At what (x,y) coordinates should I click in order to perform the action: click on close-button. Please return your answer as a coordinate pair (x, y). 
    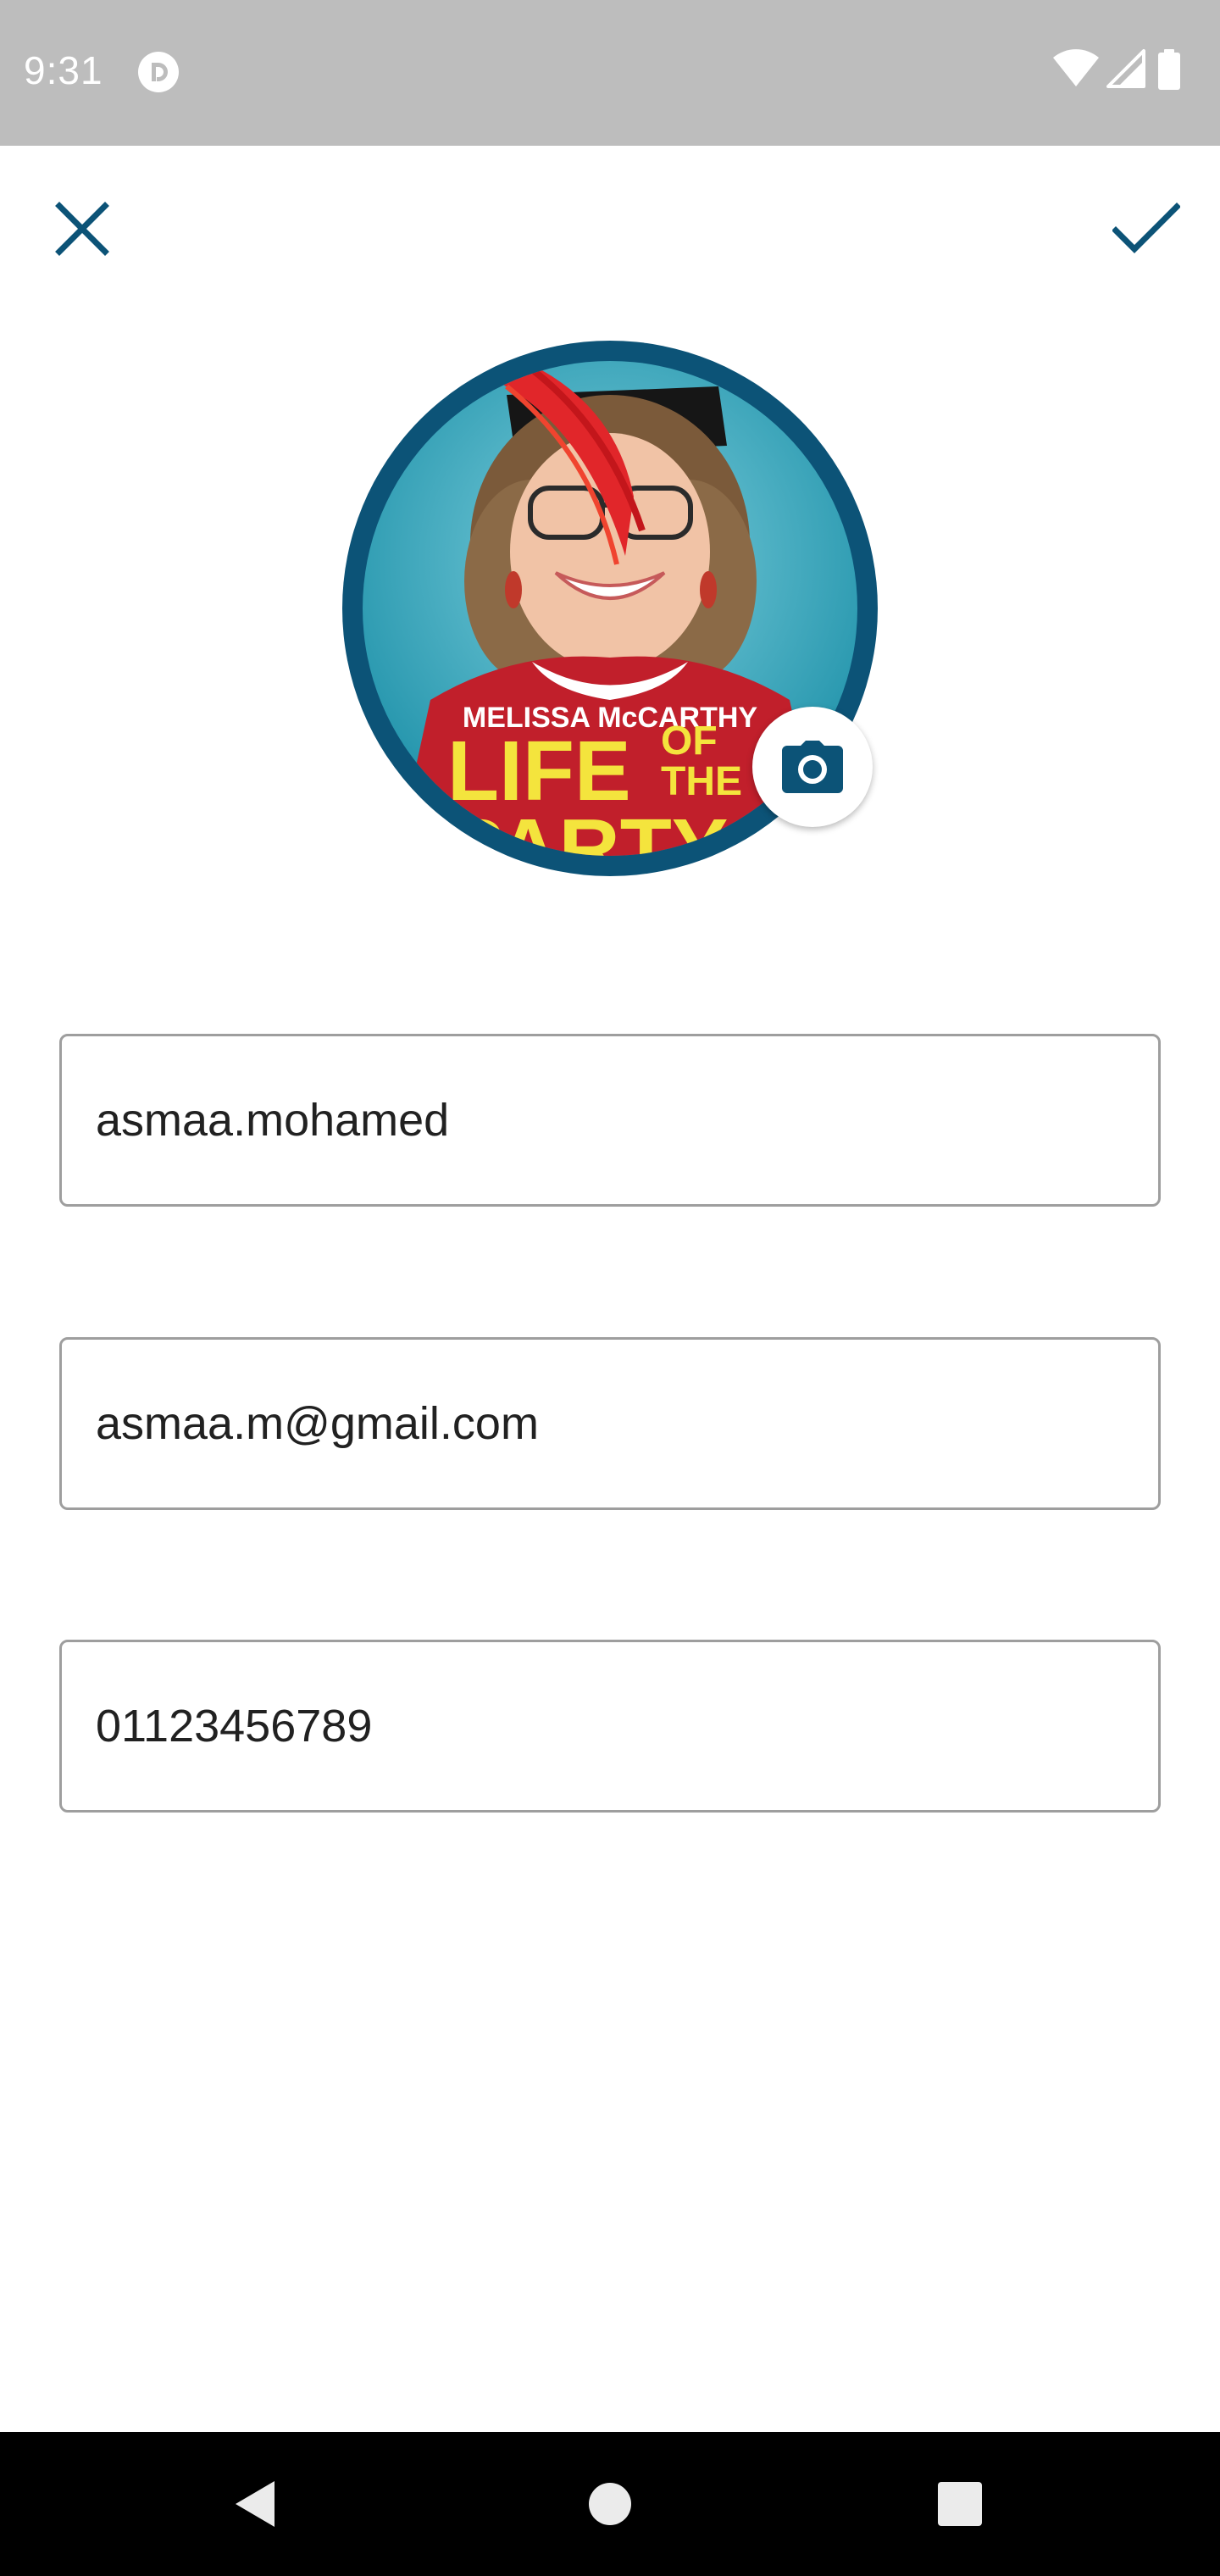
    Looking at the image, I should click on (82, 228).